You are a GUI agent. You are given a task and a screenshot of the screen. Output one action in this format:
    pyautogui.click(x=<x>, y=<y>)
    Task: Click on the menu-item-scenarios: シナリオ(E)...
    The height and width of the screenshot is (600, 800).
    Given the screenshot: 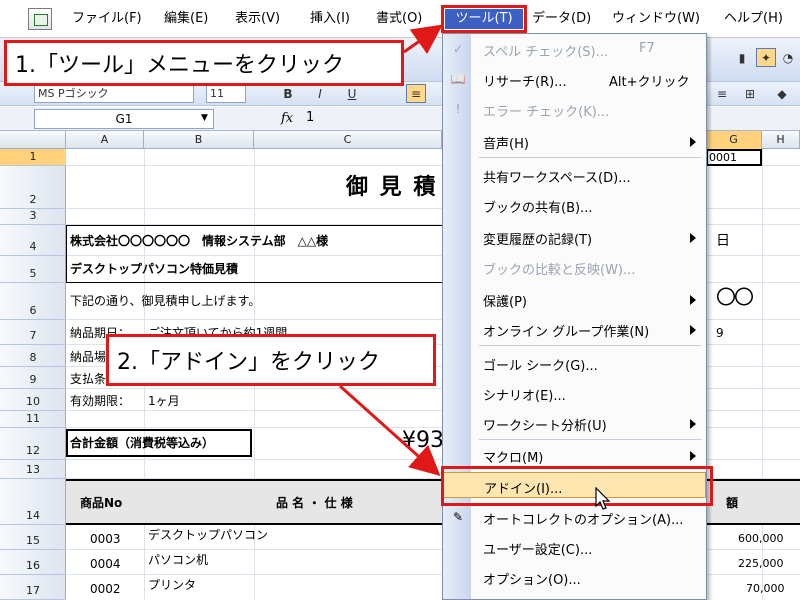 What is the action you would take?
    pyautogui.click(x=574, y=393)
    